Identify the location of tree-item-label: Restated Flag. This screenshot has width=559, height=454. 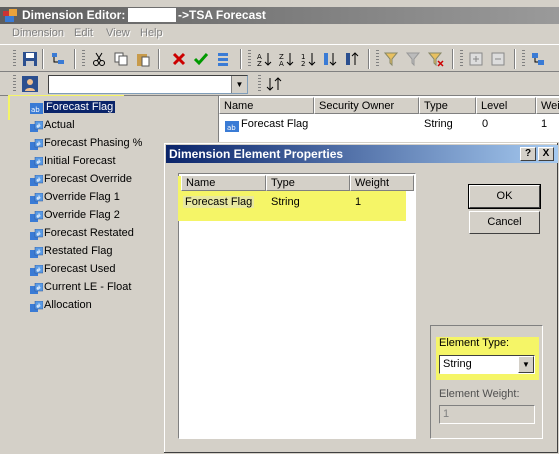
(78, 251).